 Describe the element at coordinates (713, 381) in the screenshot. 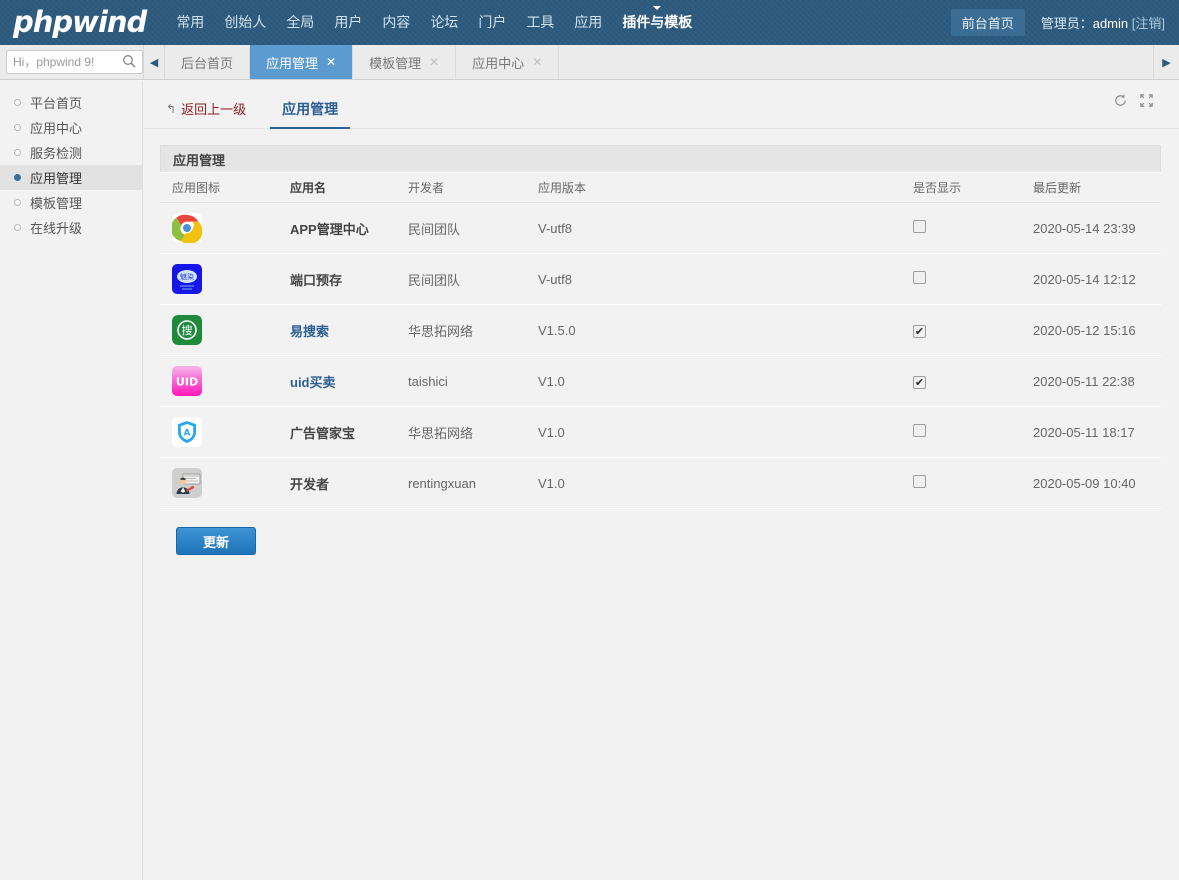

I see `cell-version: V1.0` at that location.